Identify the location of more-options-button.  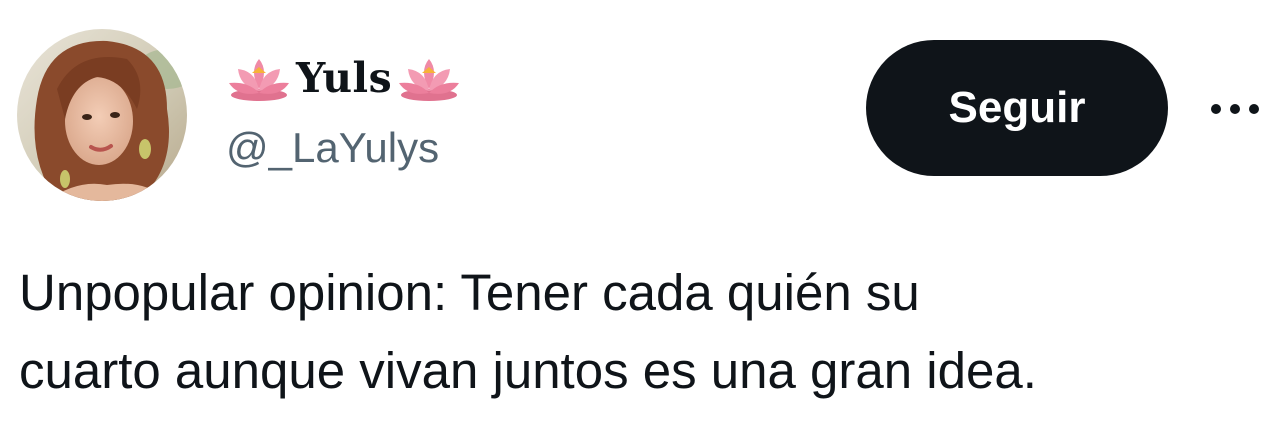
(1235, 109).